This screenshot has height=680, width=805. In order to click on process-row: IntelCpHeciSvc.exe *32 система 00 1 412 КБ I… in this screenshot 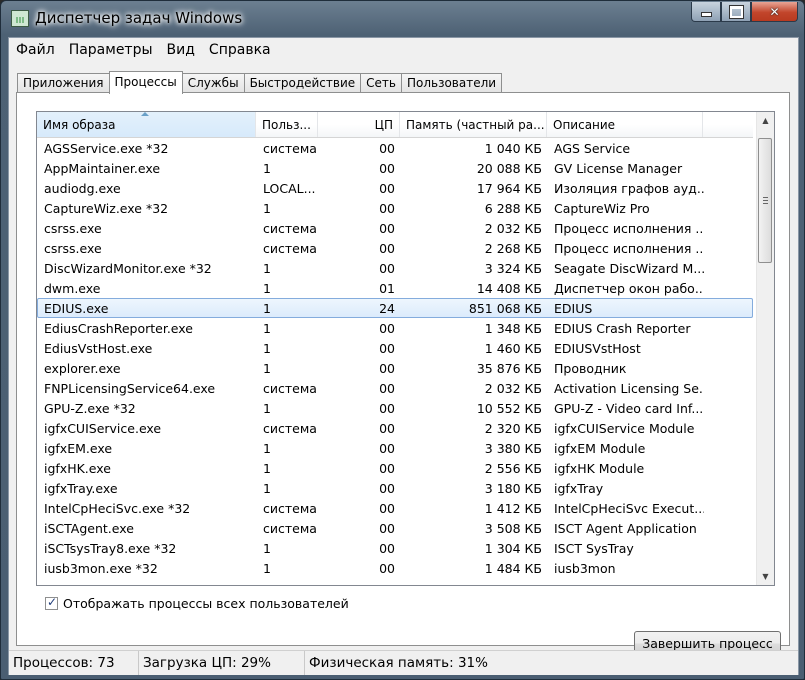, I will do `click(395, 508)`.